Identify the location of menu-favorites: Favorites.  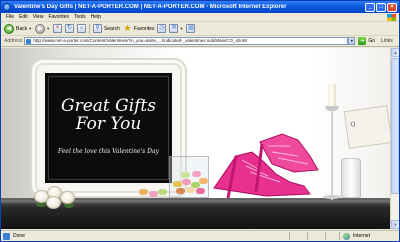
(58, 17).